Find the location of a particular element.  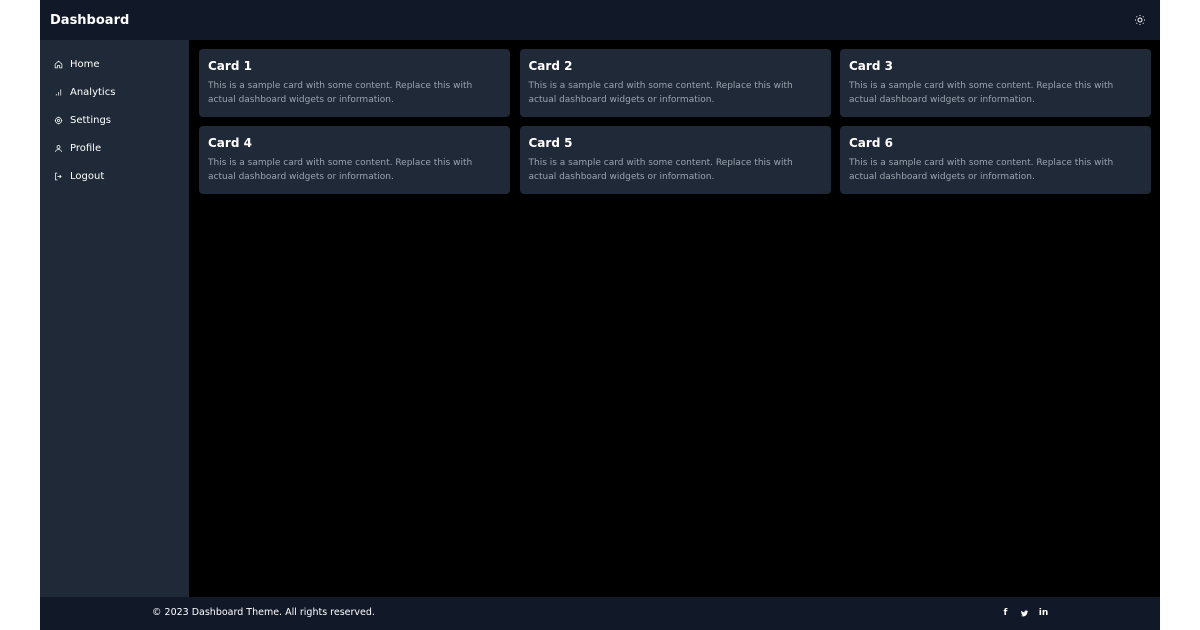

gear-icon is located at coordinates (58, 120).